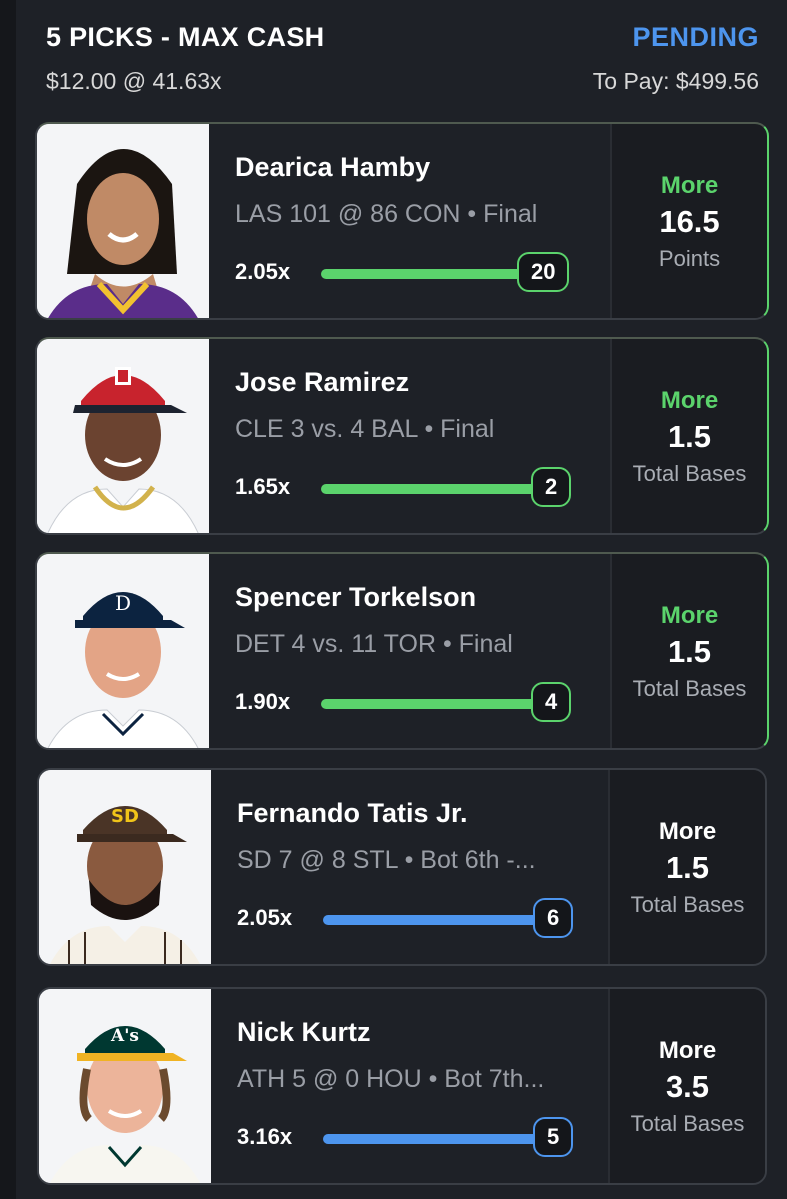  Describe the element at coordinates (185, 37) in the screenshot. I see `entry-title: 5 PICKS - MAX CASH` at that location.